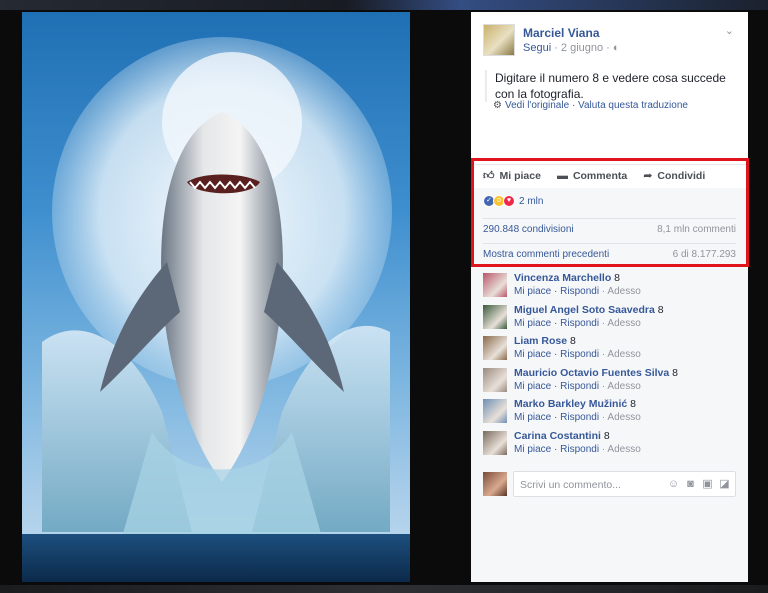 This screenshot has height=593, width=768. What do you see at coordinates (704, 254) in the screenshot?
I see `comments-range: 6 di 8.177.293` at bounding box center [704, 254].